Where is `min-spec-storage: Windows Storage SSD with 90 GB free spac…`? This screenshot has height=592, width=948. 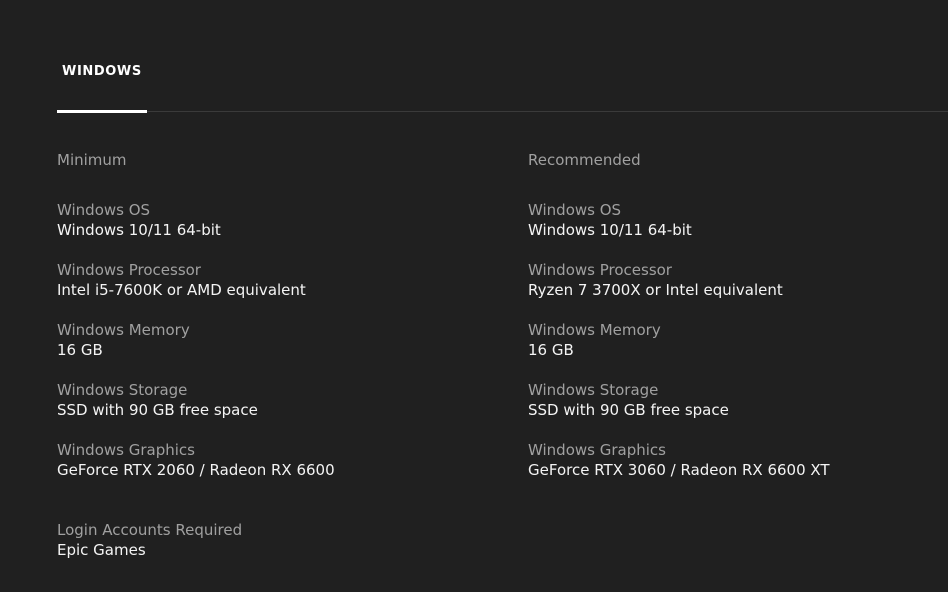 min-spec-storage: Windows Storage SSD with 90 GB free spac… is located at coordinates (267, 410).